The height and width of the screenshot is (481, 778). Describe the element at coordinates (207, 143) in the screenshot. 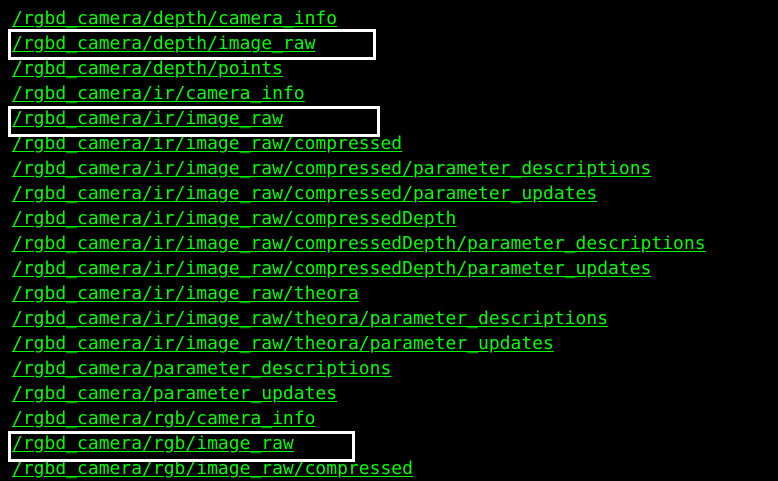

I see `topic-line: /rgbd_camera/ir/image_raw/compressed` at that location.